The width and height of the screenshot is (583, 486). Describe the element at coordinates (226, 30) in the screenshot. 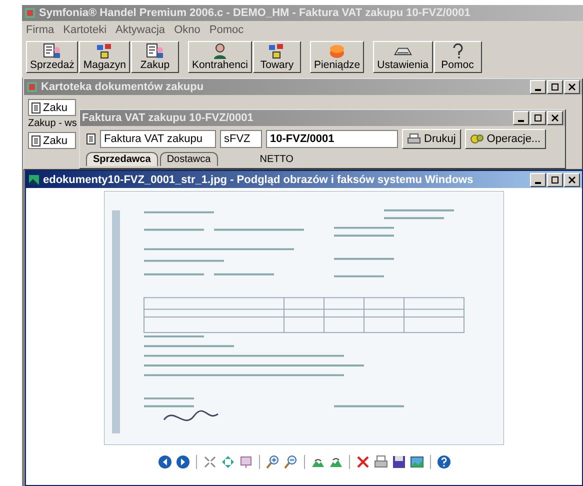

I see `menu-item: Pomoc` at that location.